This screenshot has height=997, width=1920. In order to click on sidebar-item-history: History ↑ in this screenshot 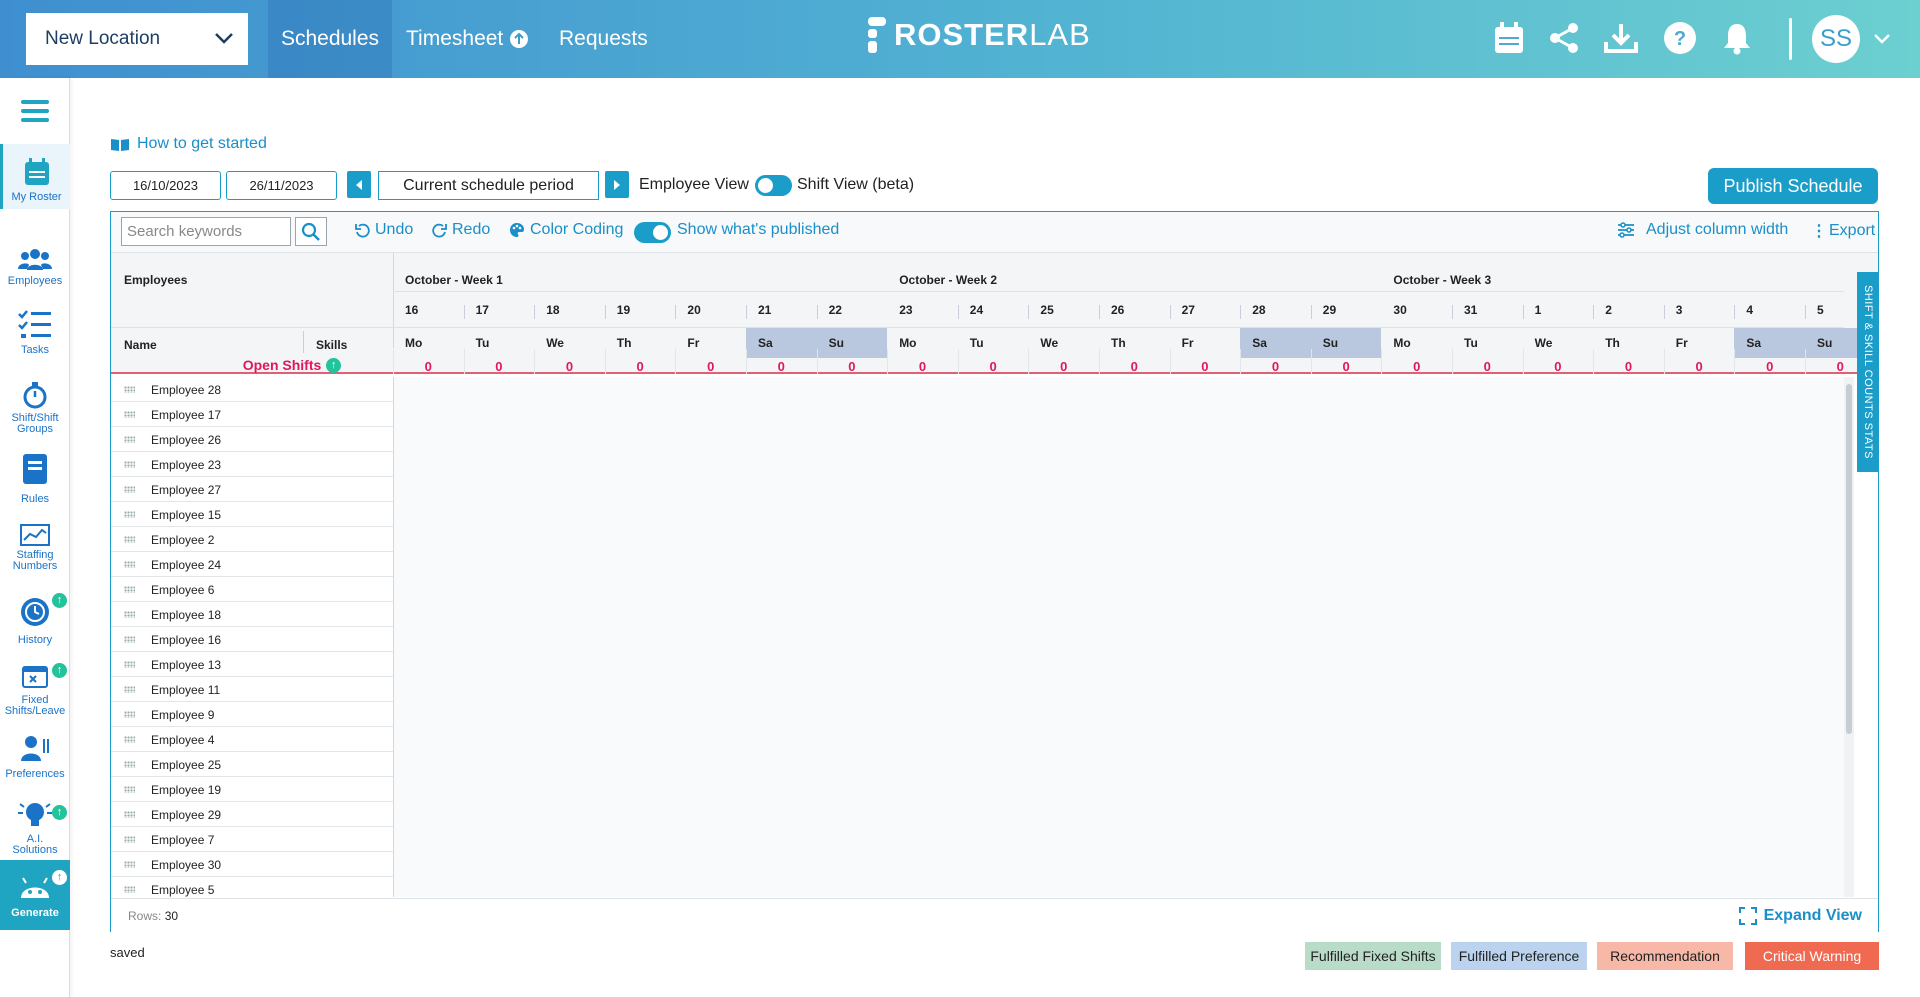, I will do `click(35, 619)`.